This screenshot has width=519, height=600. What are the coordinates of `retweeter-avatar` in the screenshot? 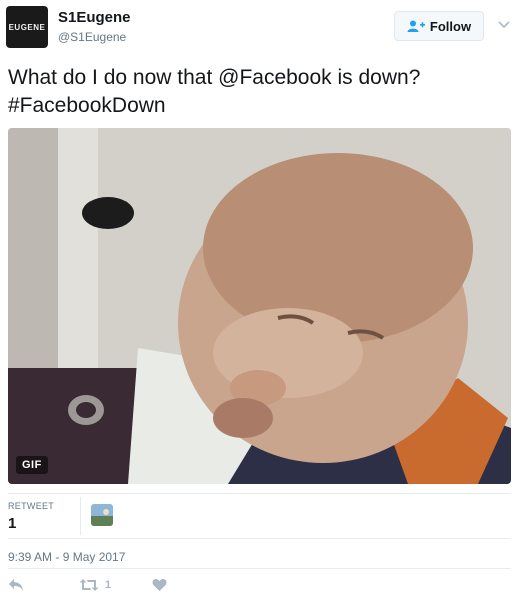 It's located at (102, 515).